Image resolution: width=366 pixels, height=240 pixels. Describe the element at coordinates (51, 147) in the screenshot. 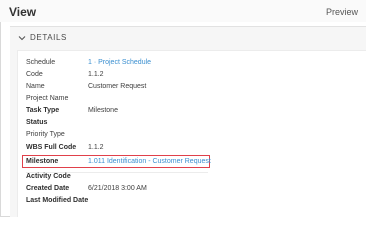

I see `field-label-wbs-full-code: WBS Full Code` at that location.